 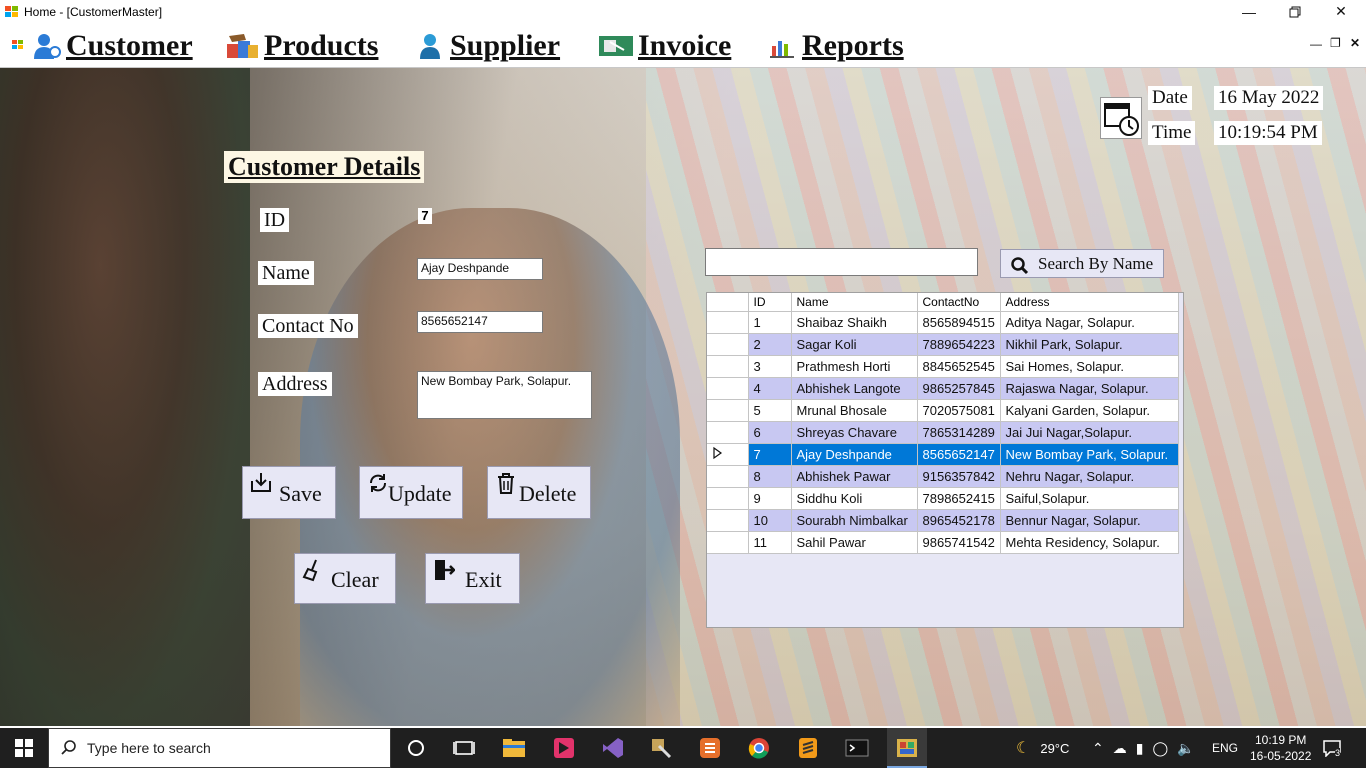 I want to click on column-header-address: Address, so click(x=1089, y=302).